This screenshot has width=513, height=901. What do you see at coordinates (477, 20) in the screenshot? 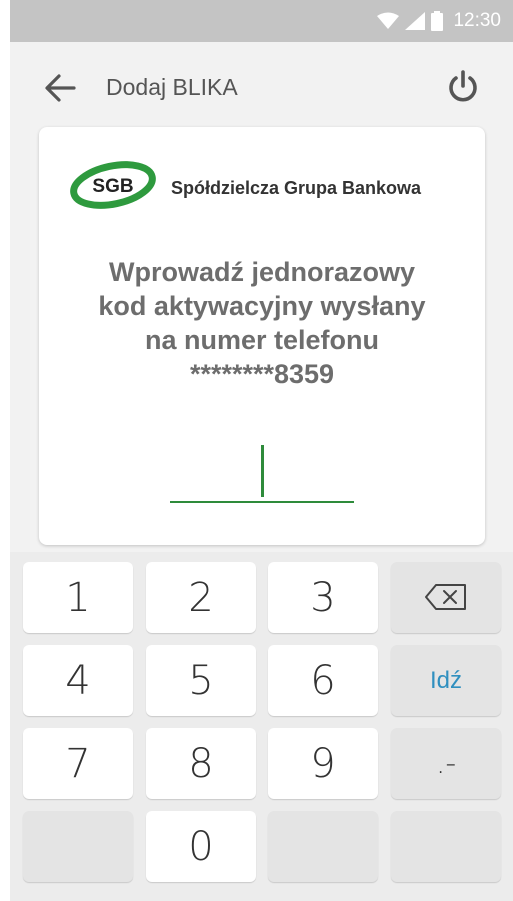
I see `status-time: 12:30` at bounding box center [477, 20].